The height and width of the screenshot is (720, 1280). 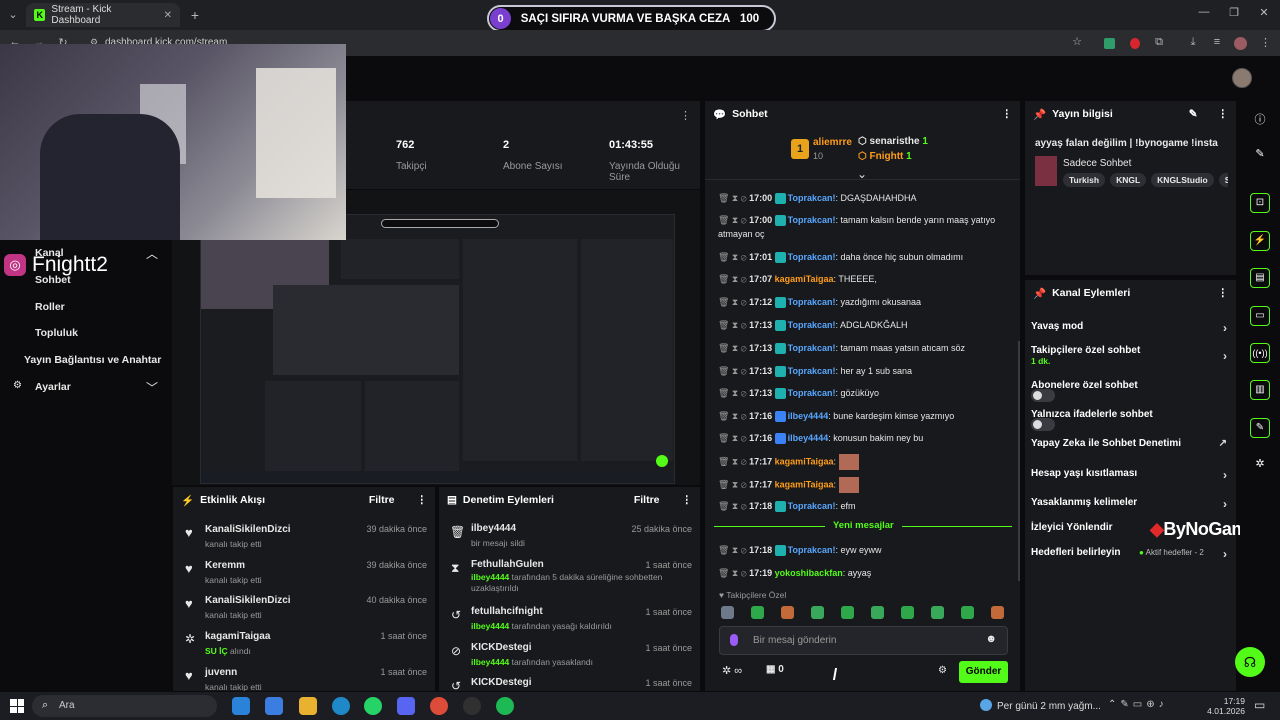 I want to click on extension-icon, so click(x=1109, y=43).